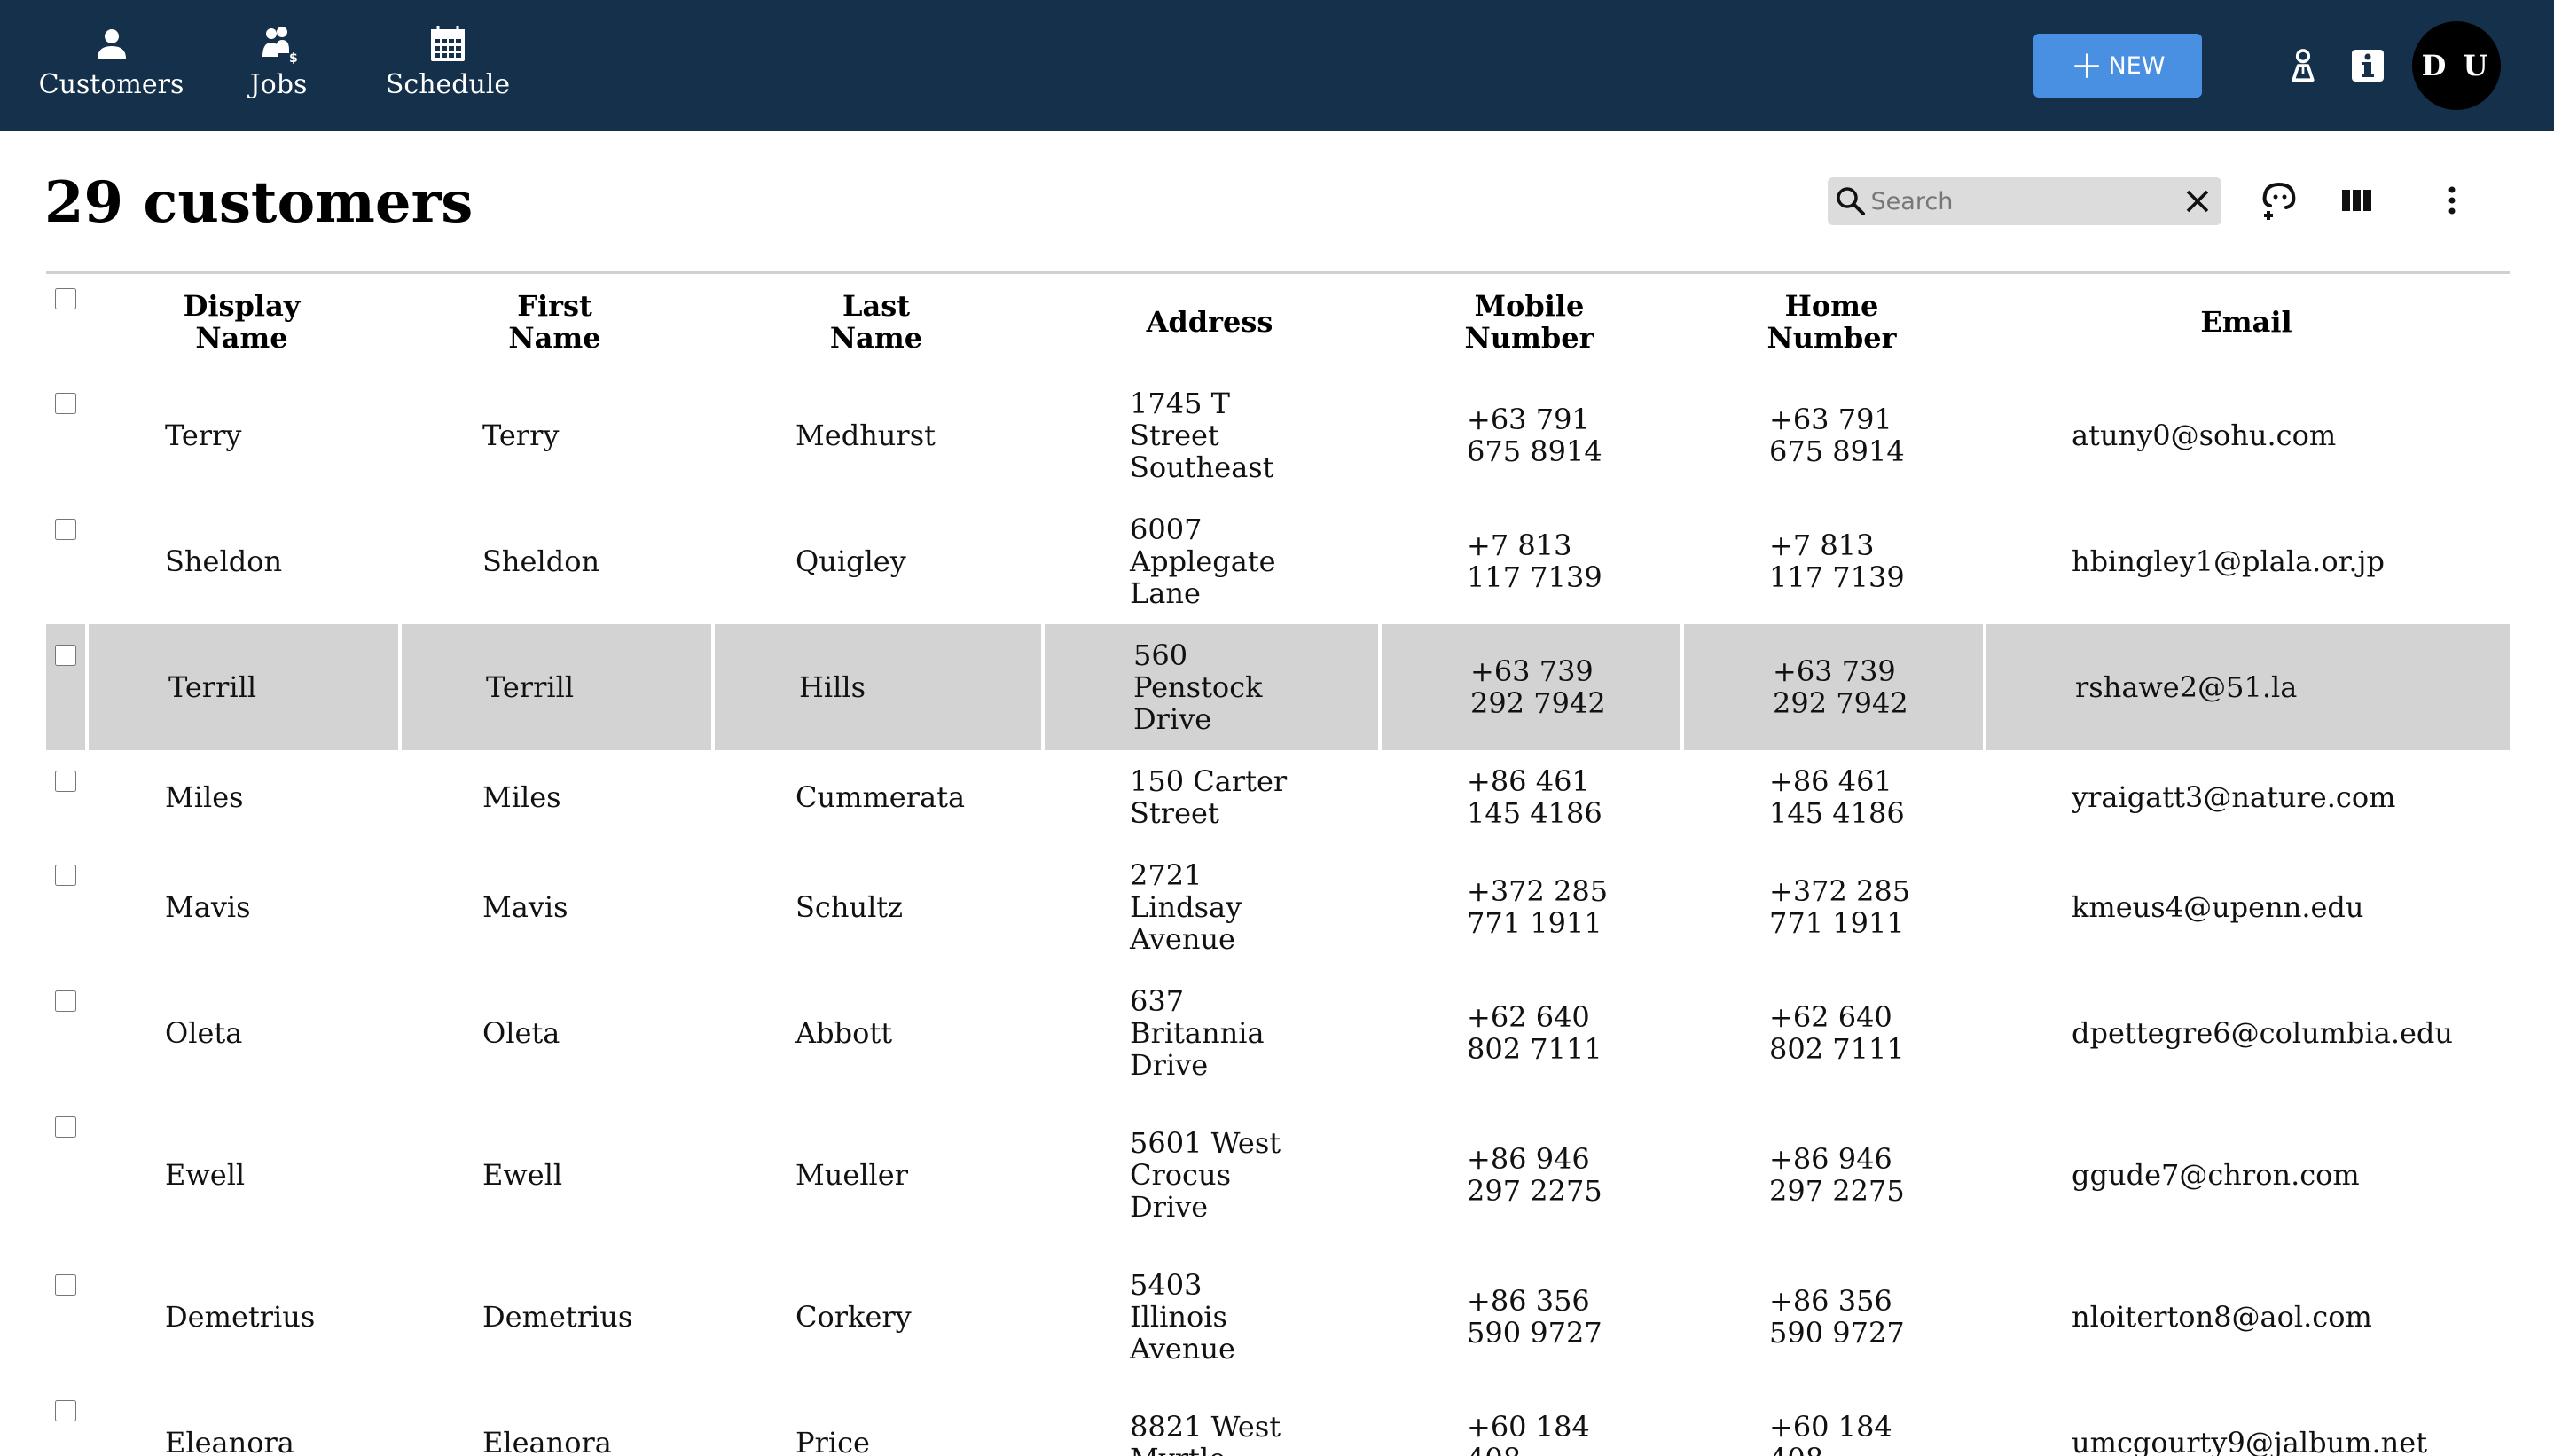 Image resolution: width=2554 pixels, height=1456 pixels. What do you see at coordinates (1851, 201) in the screenshot?
I see `search-icon` at bounding box center [1851, 201].